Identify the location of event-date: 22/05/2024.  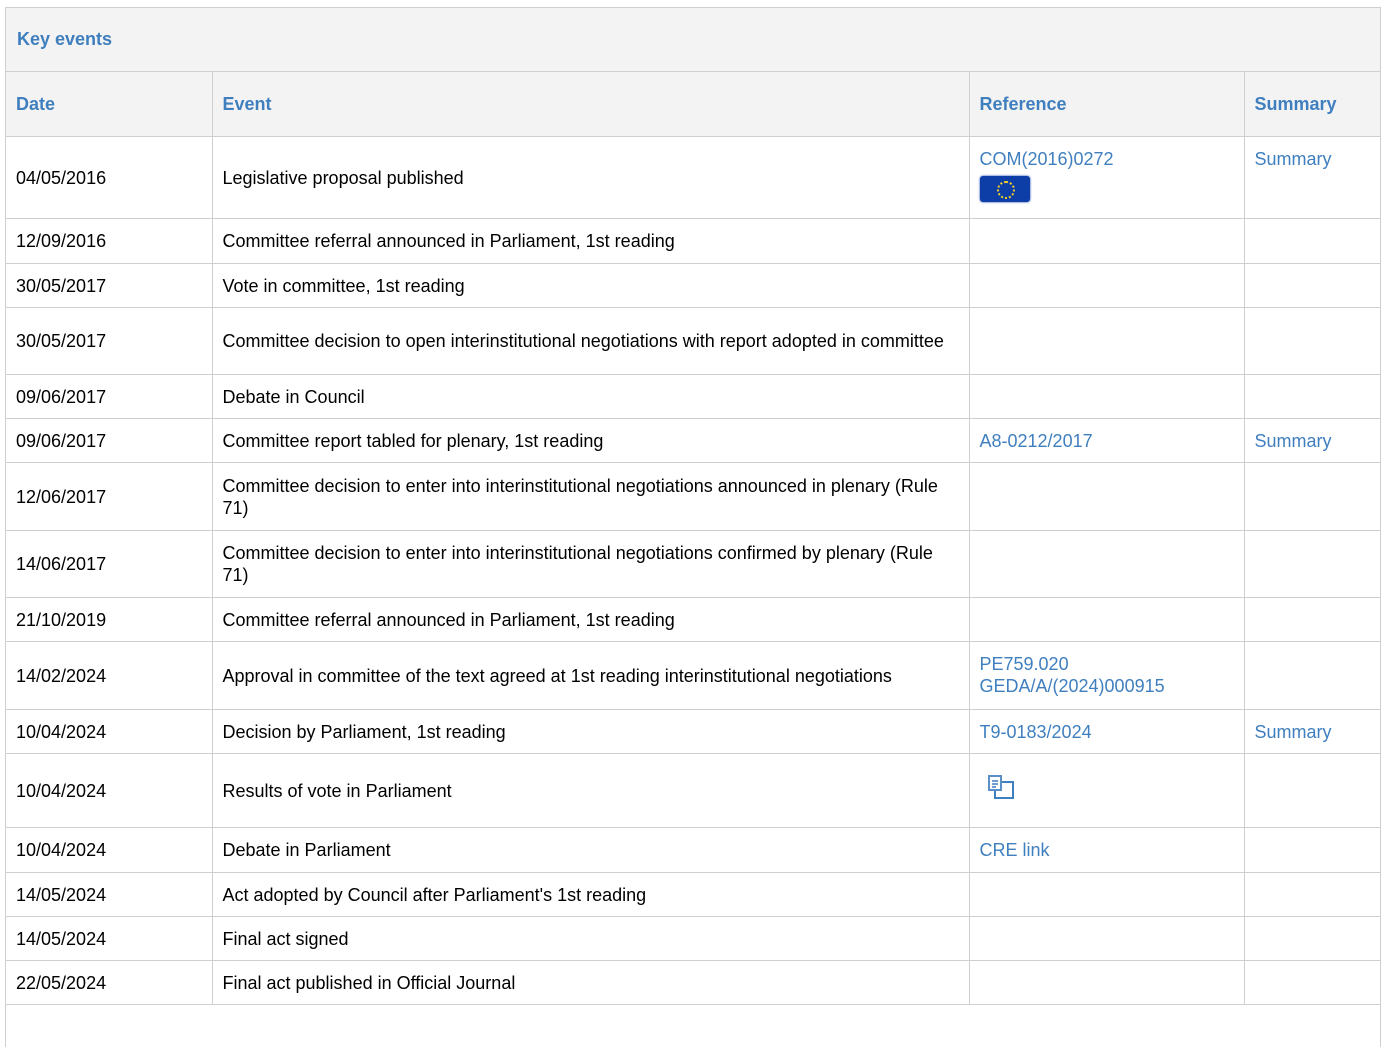
(109, 982).